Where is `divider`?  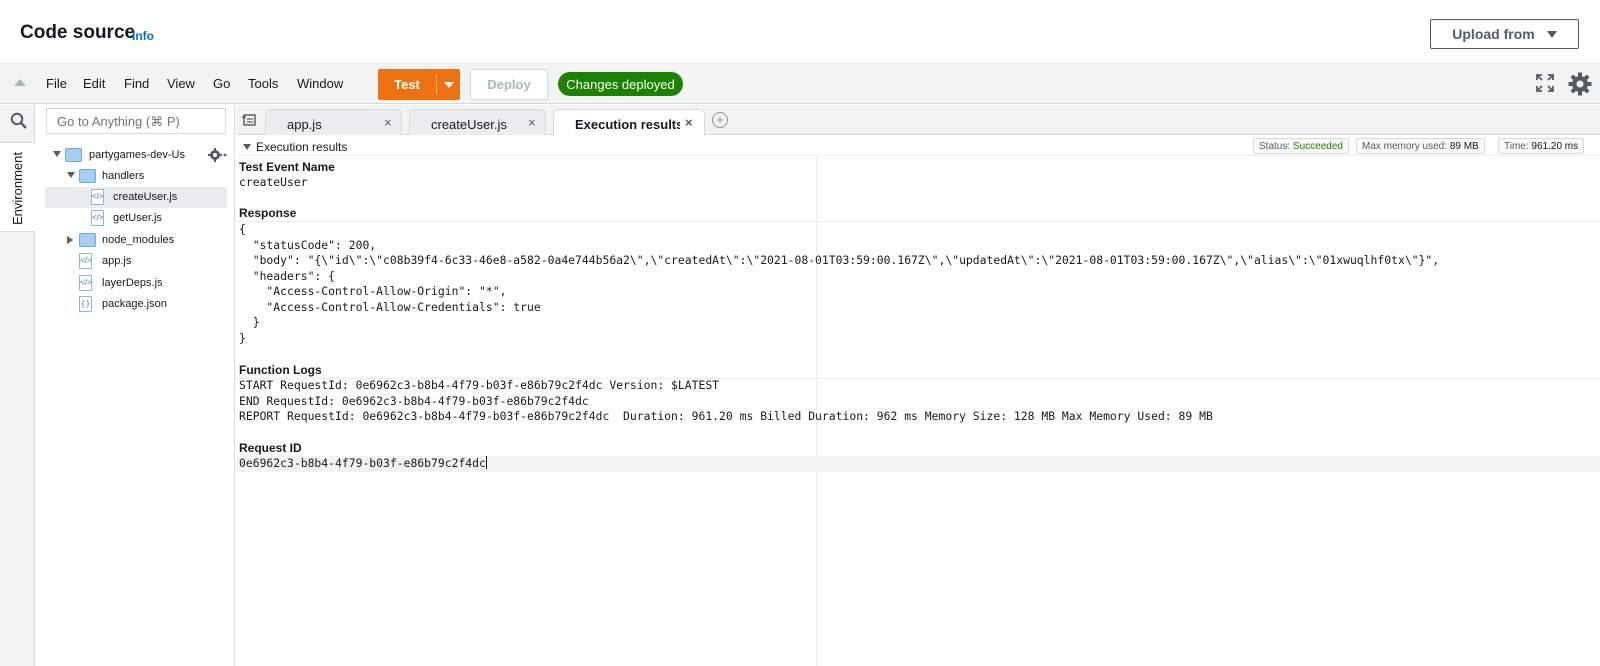 divider is located at coordinates (918, 221).